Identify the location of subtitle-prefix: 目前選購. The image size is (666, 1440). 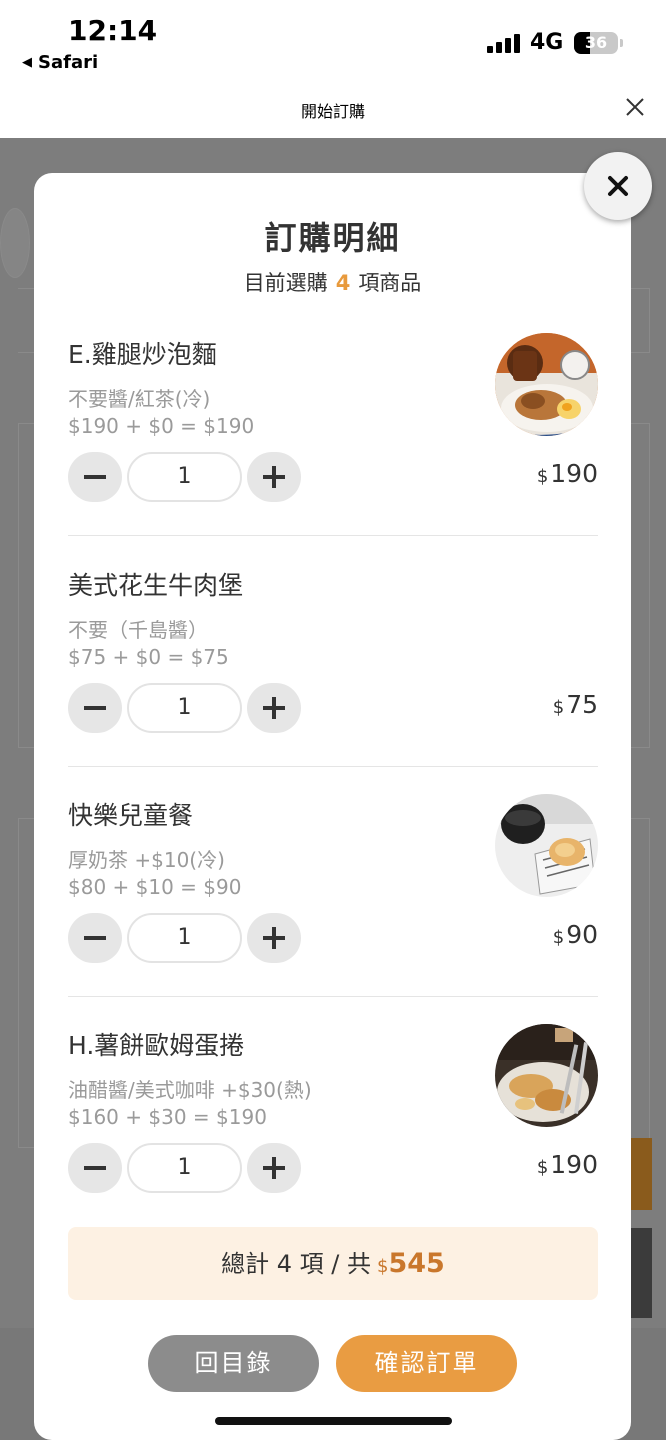
(285, 283).